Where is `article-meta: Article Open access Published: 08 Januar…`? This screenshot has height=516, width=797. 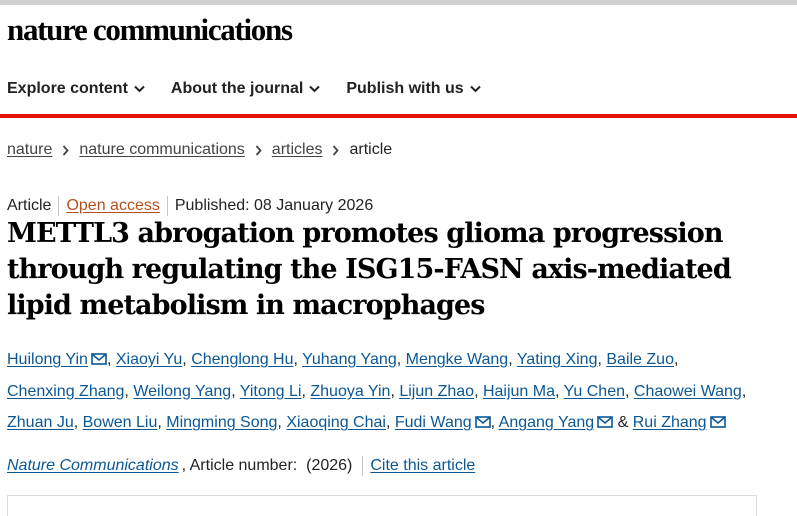 article-meta: Article Open access Published: 08 Januar… is located at coordinates (190, 206).